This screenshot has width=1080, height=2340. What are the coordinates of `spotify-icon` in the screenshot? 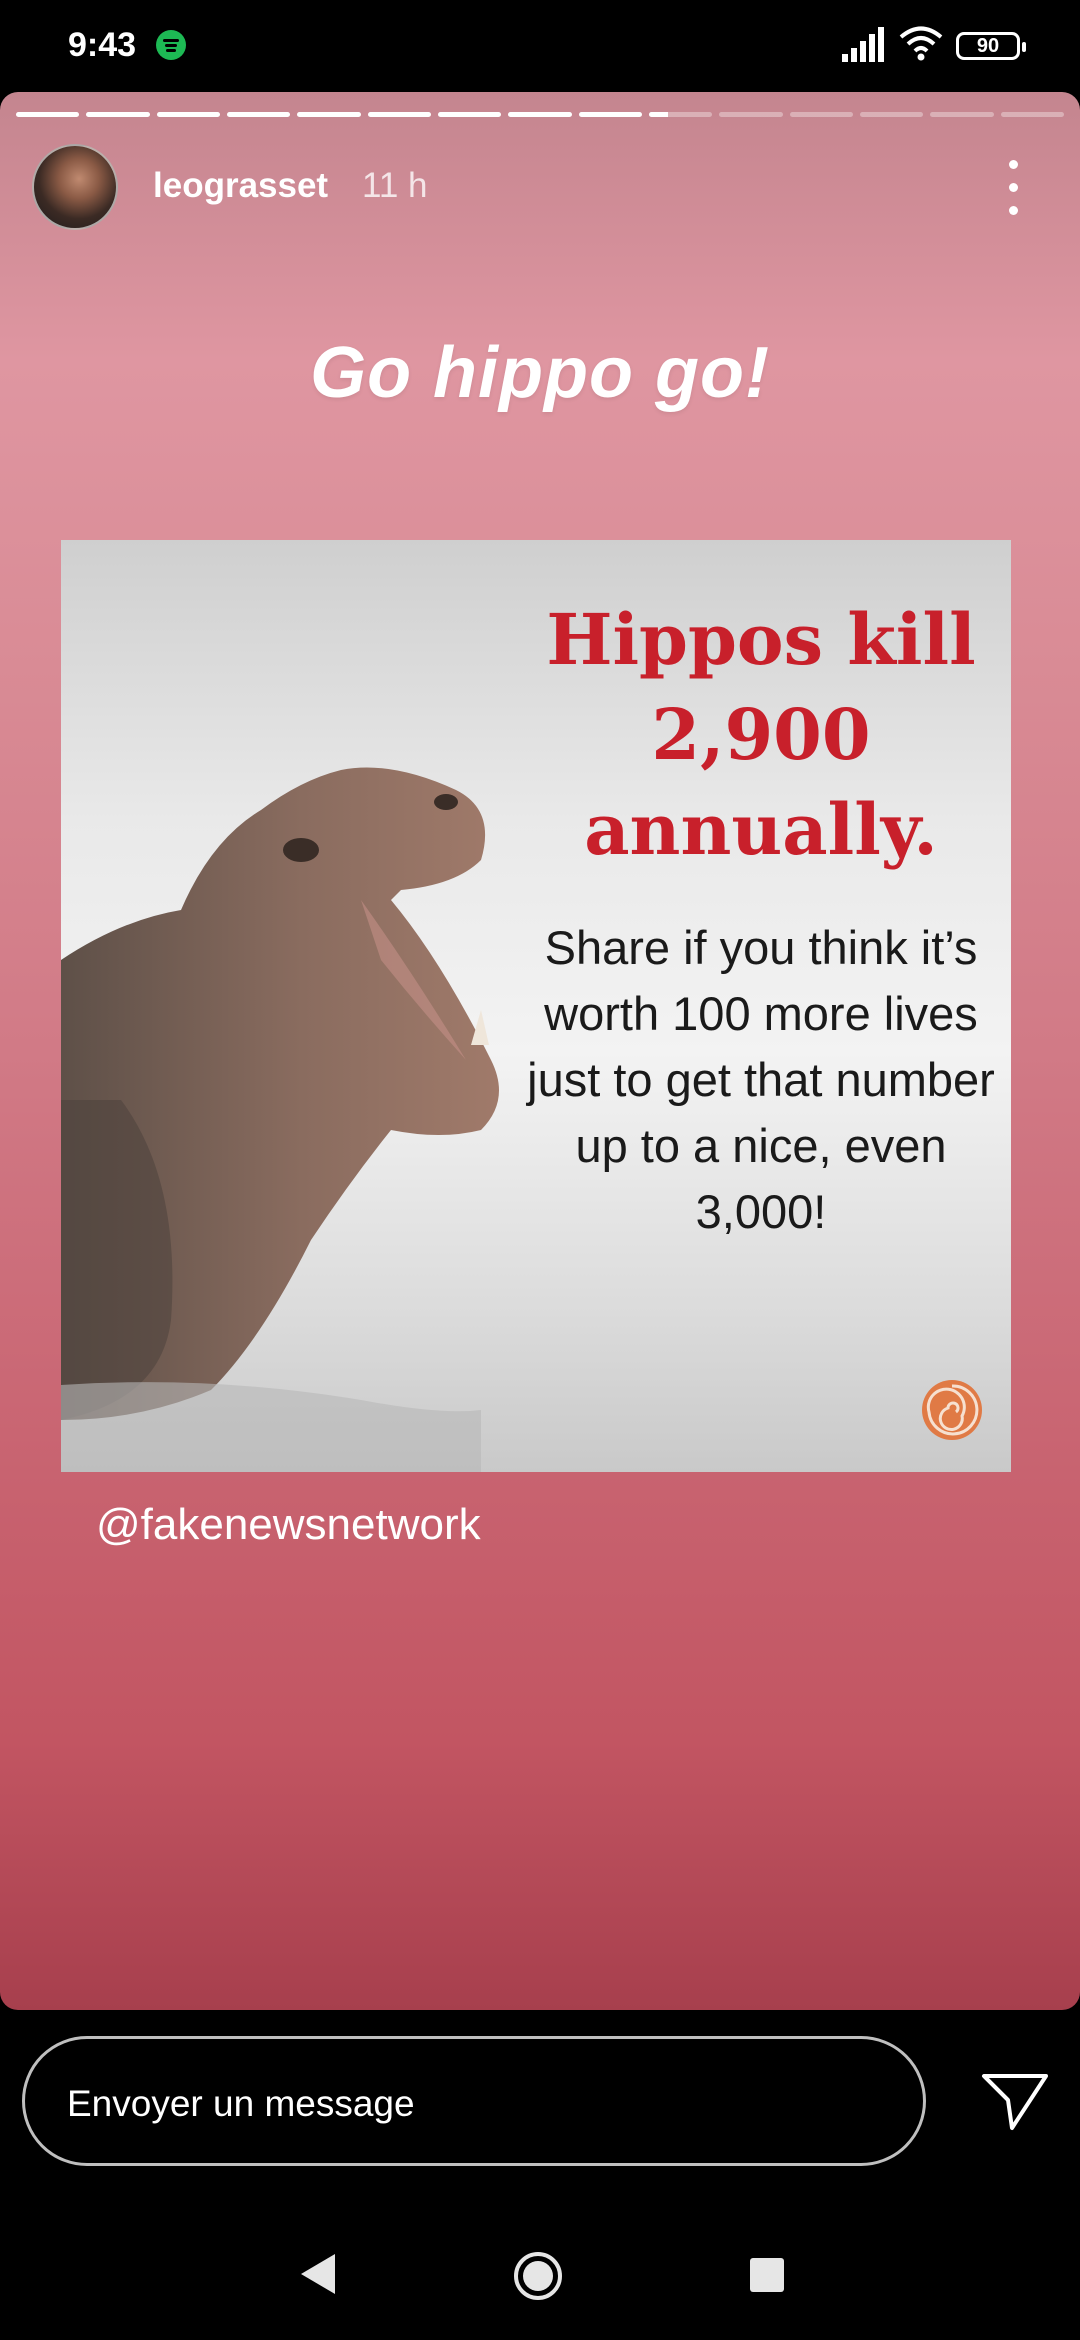 It's located at (171, 45).